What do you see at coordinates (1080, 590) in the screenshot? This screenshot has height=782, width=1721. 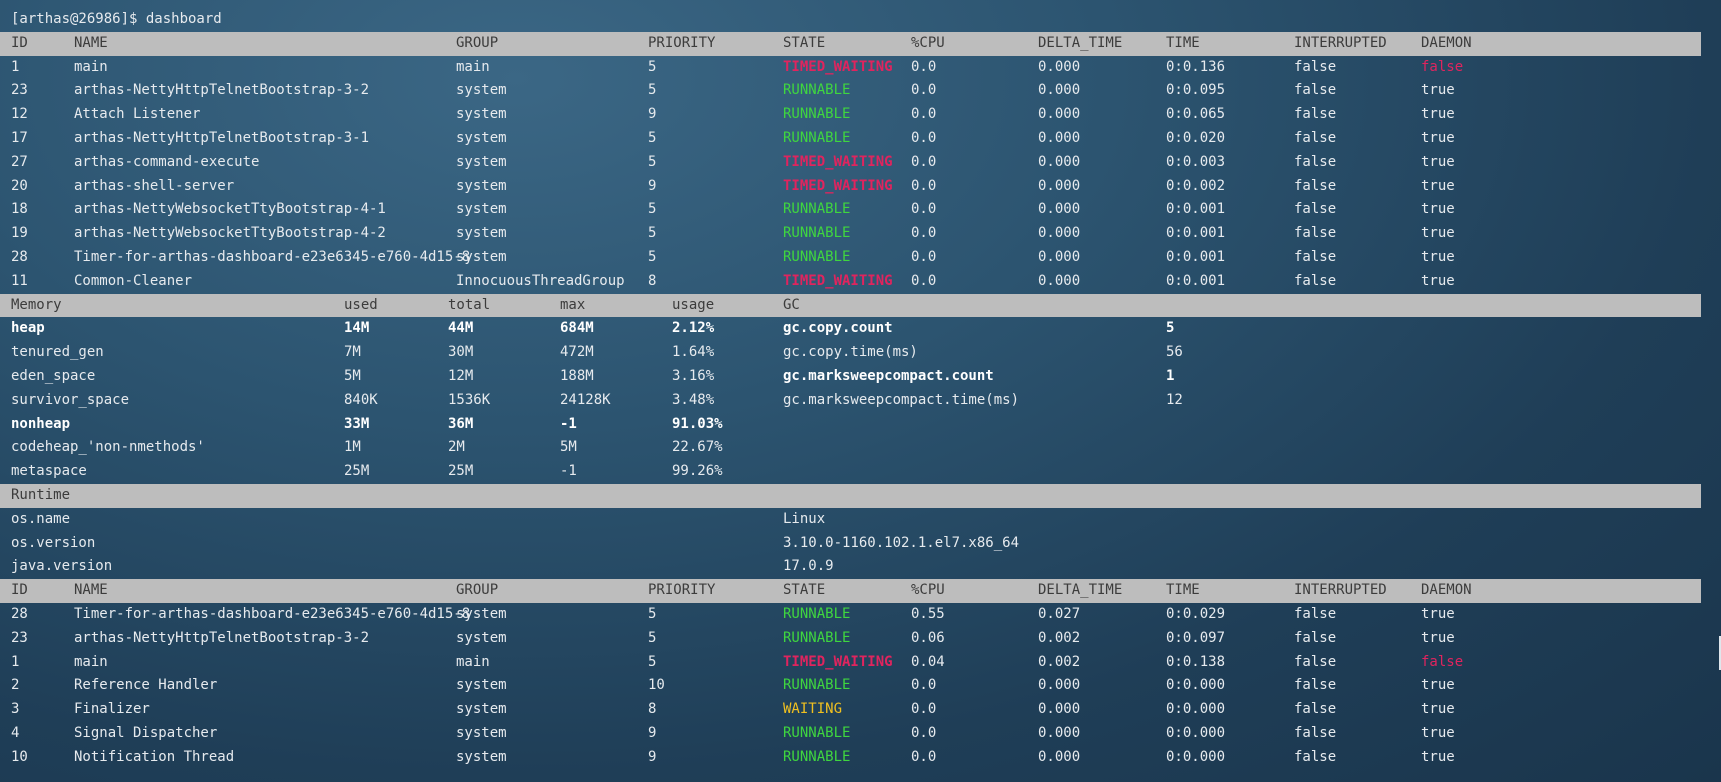 I see `column-header: DELTA_TIME` at bounding box center [1080, 590].